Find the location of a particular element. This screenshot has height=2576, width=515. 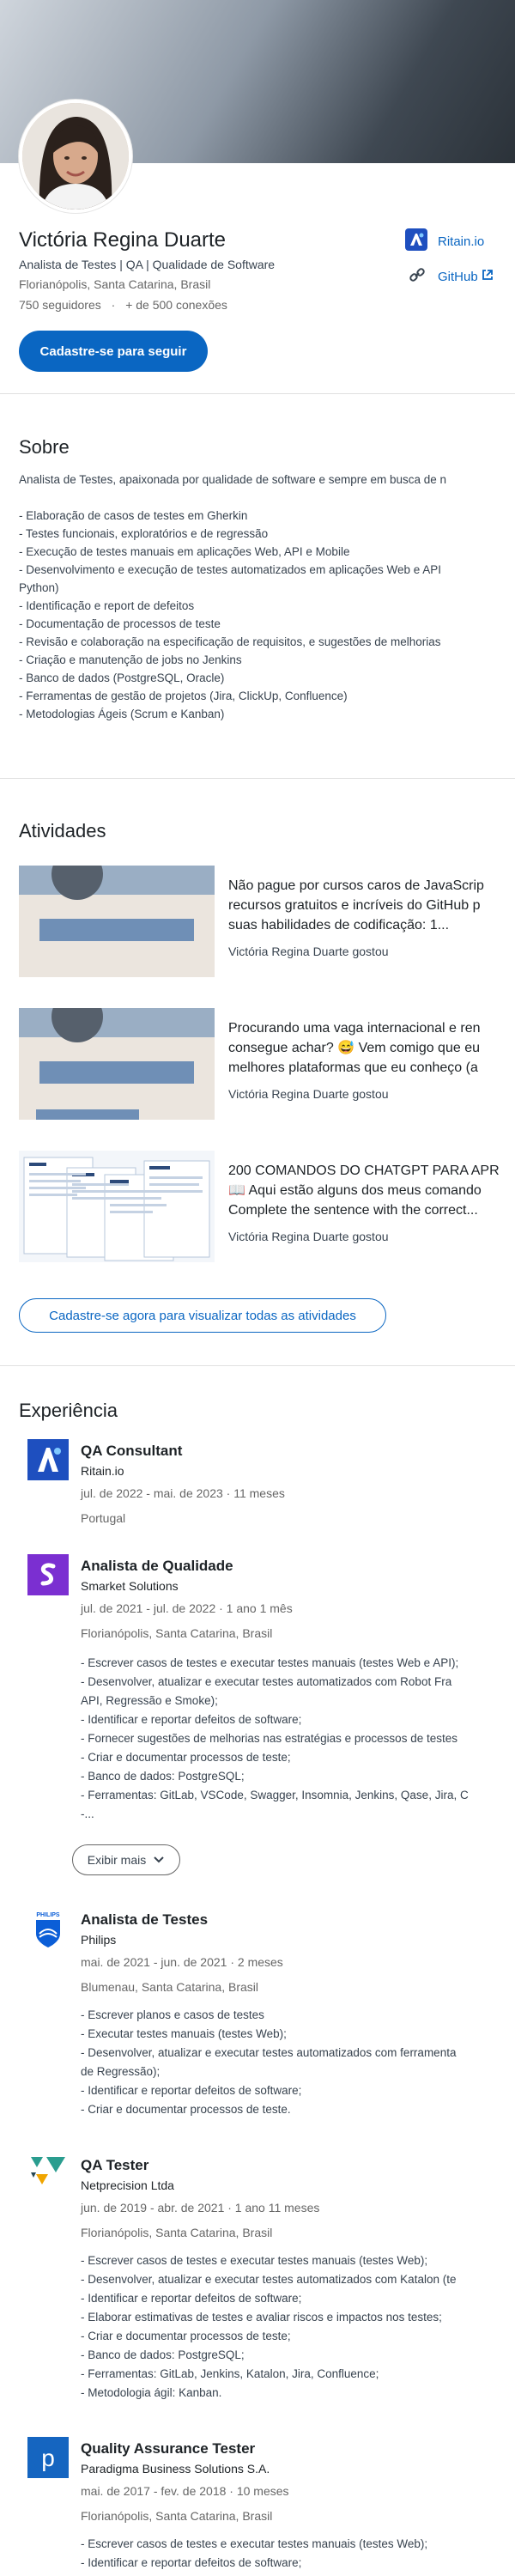

link-icon is located at coordinates (417, 276).